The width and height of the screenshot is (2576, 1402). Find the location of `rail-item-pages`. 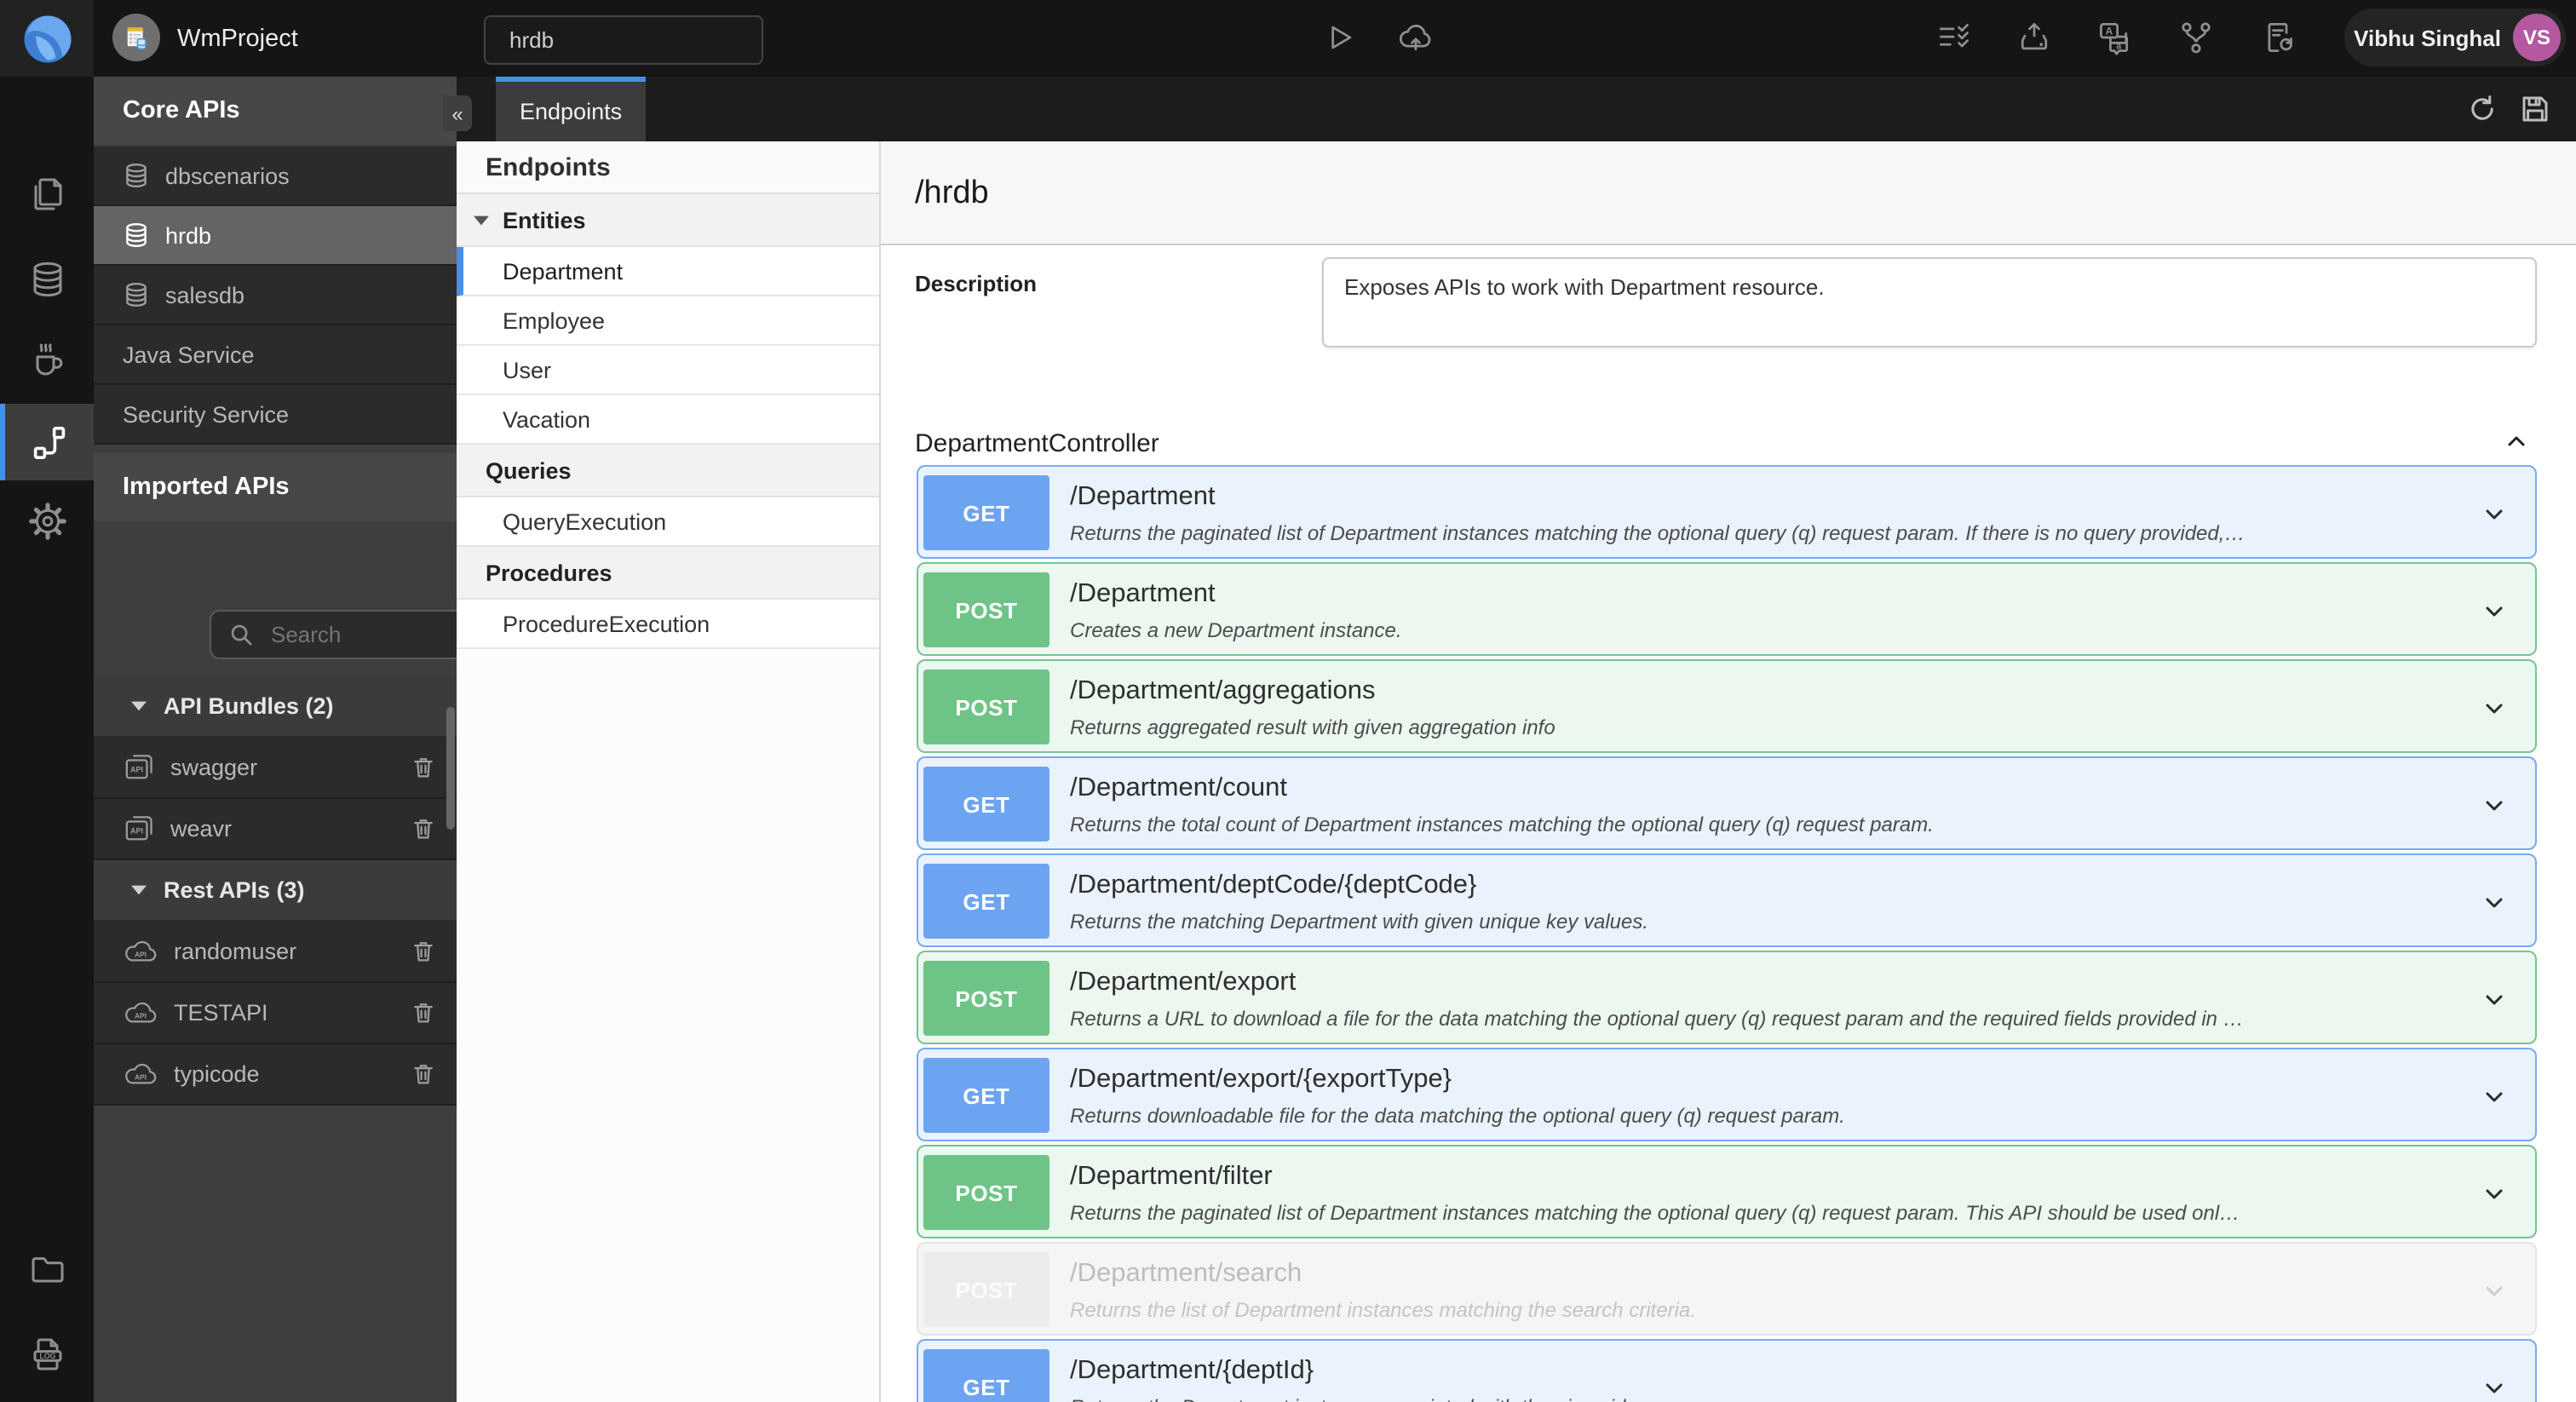

rail-item-pages is located at coordinates (47, 194).